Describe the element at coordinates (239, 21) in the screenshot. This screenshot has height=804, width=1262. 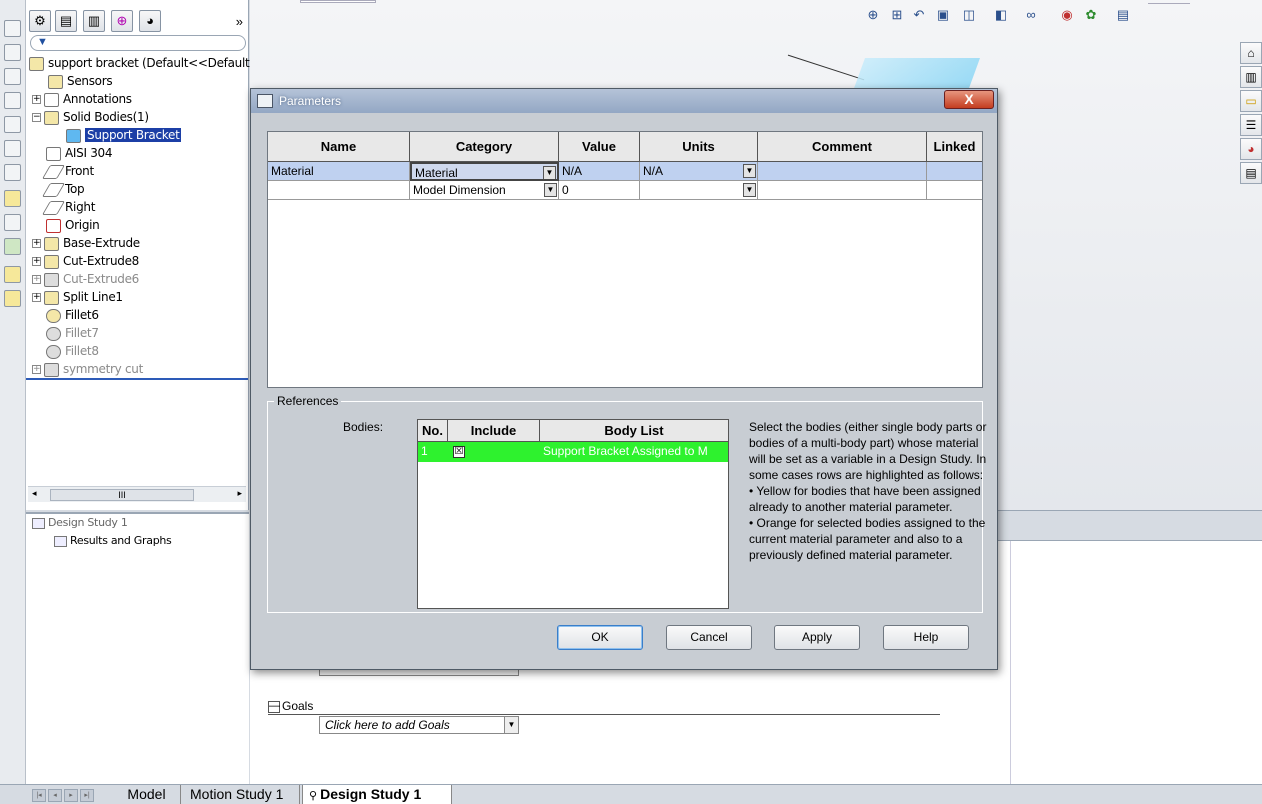
I see `more-tabs-icon: »` at that location.